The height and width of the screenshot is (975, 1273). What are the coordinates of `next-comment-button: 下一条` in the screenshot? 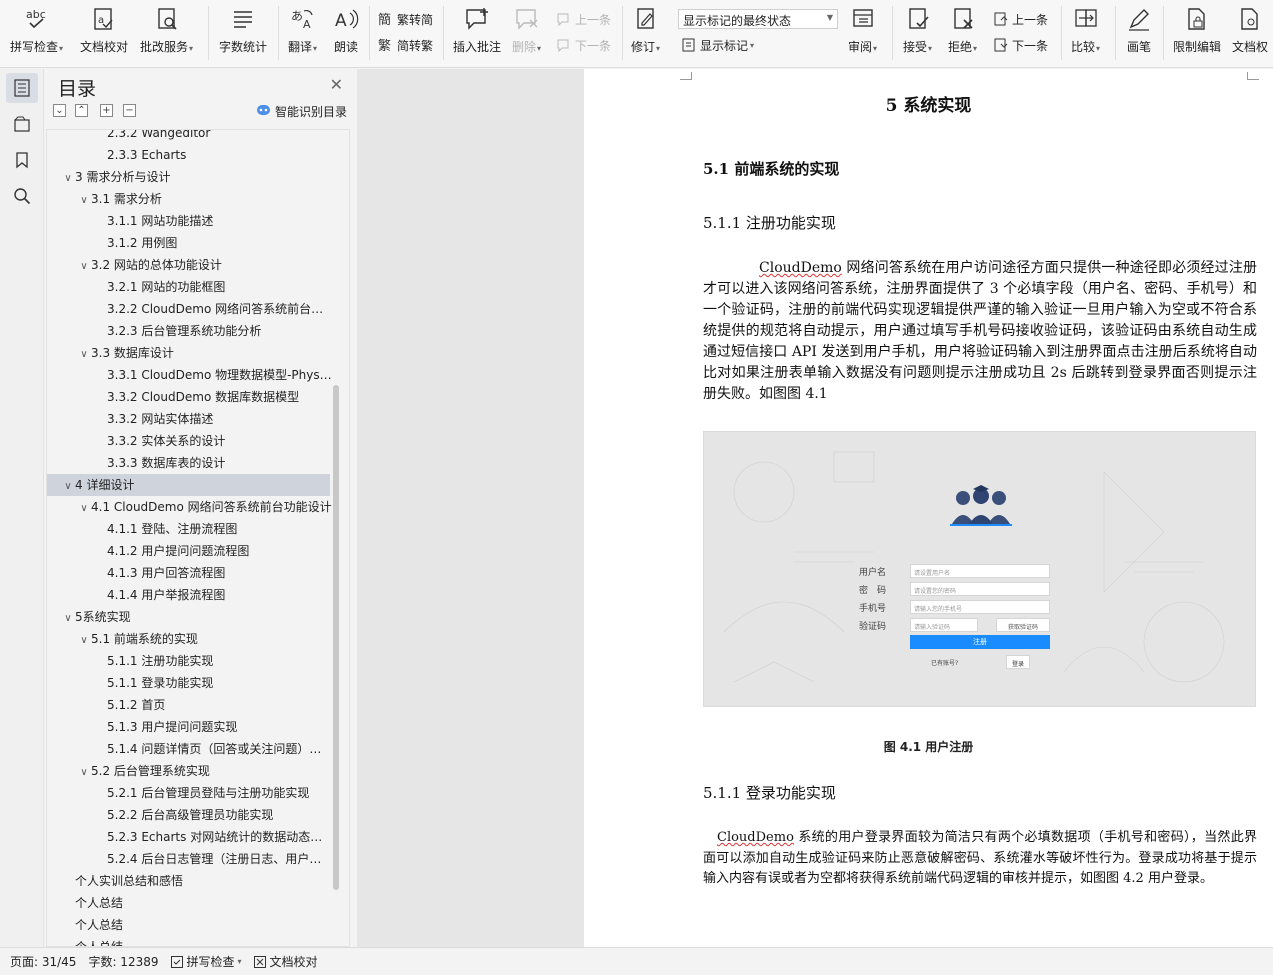 It's located at (583, 45).